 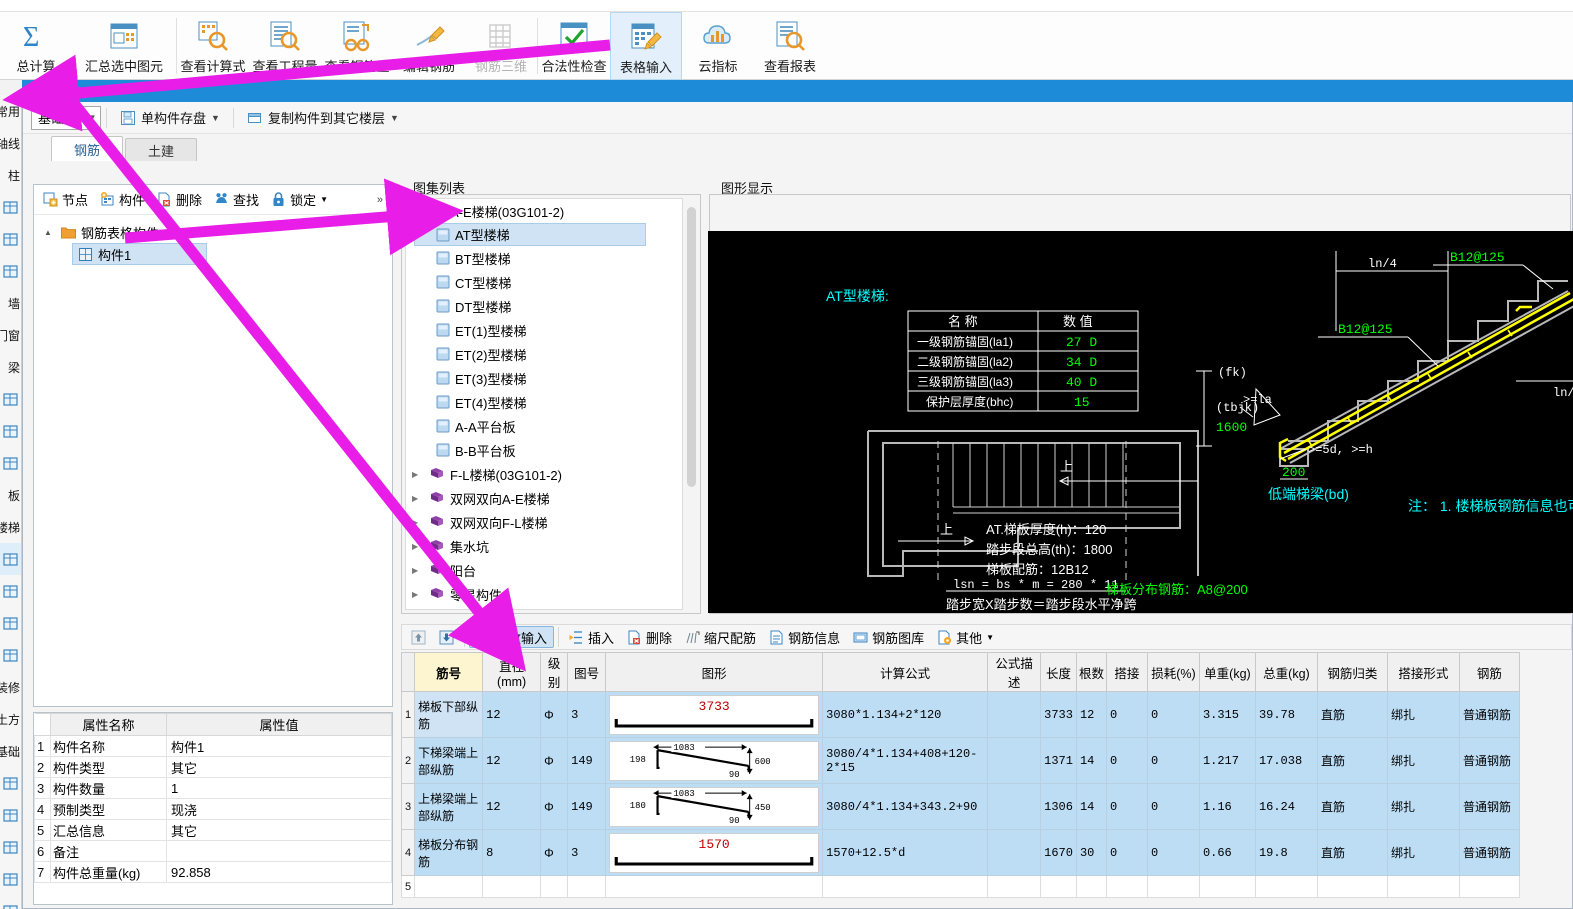 I want to click on atlas-item-2: BT型楼梯, so click(x=544, y=258).